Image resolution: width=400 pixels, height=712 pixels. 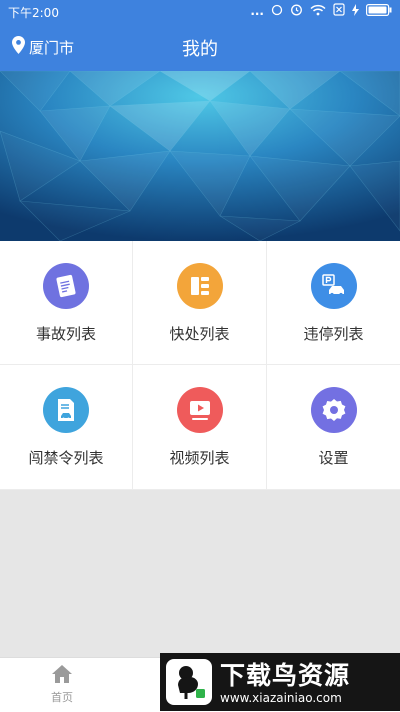 What do you see at coordinates (18, 47) in the screenshot?
I see `location-pin-icon` at bounding box center [18, 47].